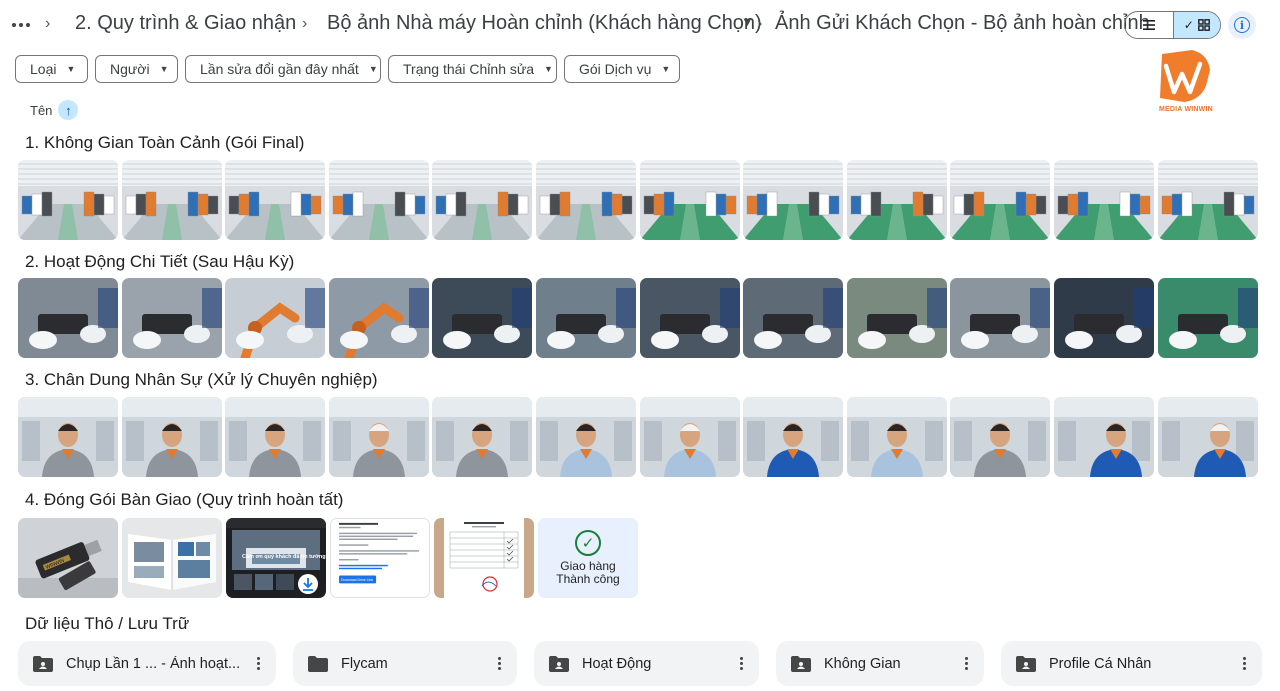 The height and width of the screenshot is (691, 1280). Describe the element at coordinates (1100, 663) in the screenshot. I see `folder-name: Profile Cá Nhân` at that location.